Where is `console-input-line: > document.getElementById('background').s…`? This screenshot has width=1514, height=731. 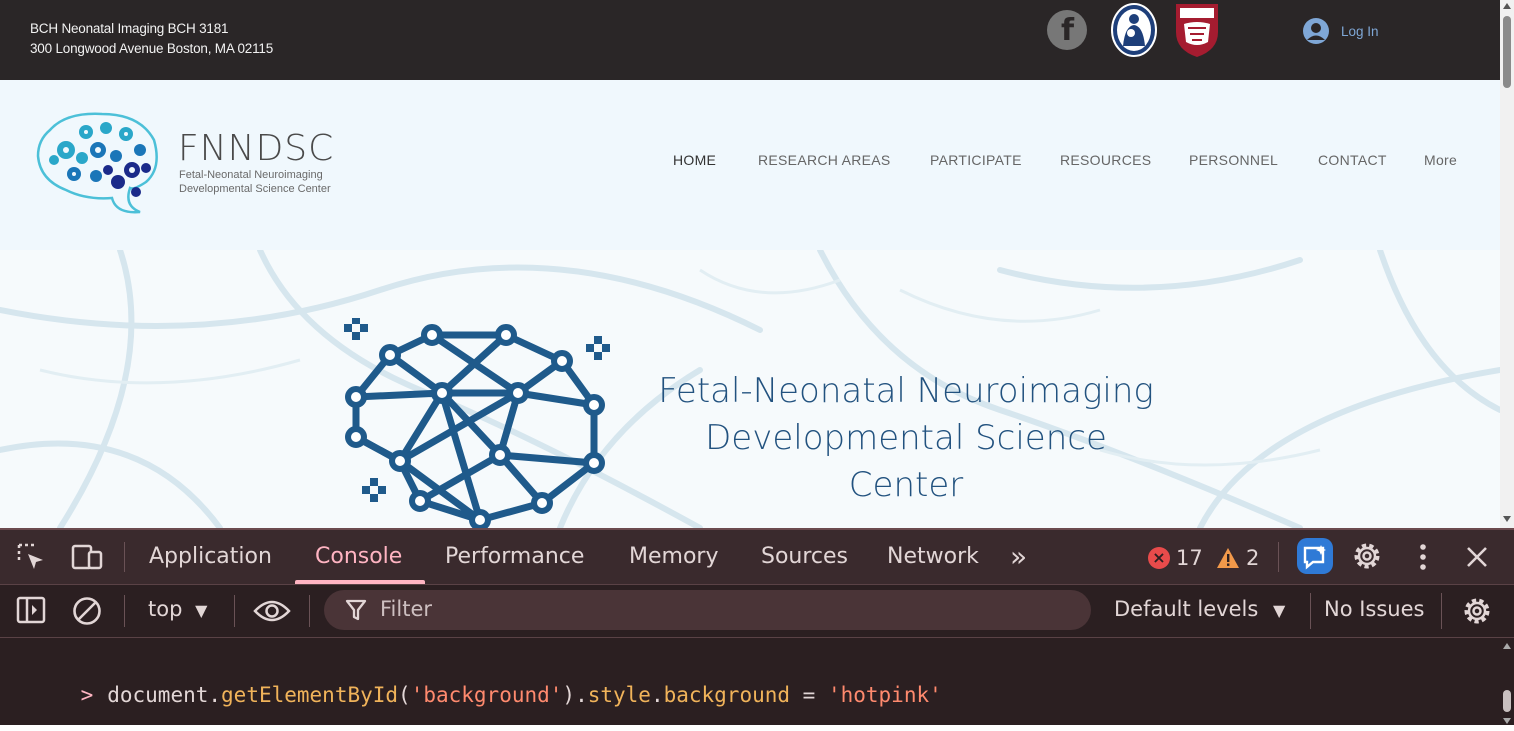
console-input-line: > document.getElementById('background').s… is located at coordinates (486, 695).